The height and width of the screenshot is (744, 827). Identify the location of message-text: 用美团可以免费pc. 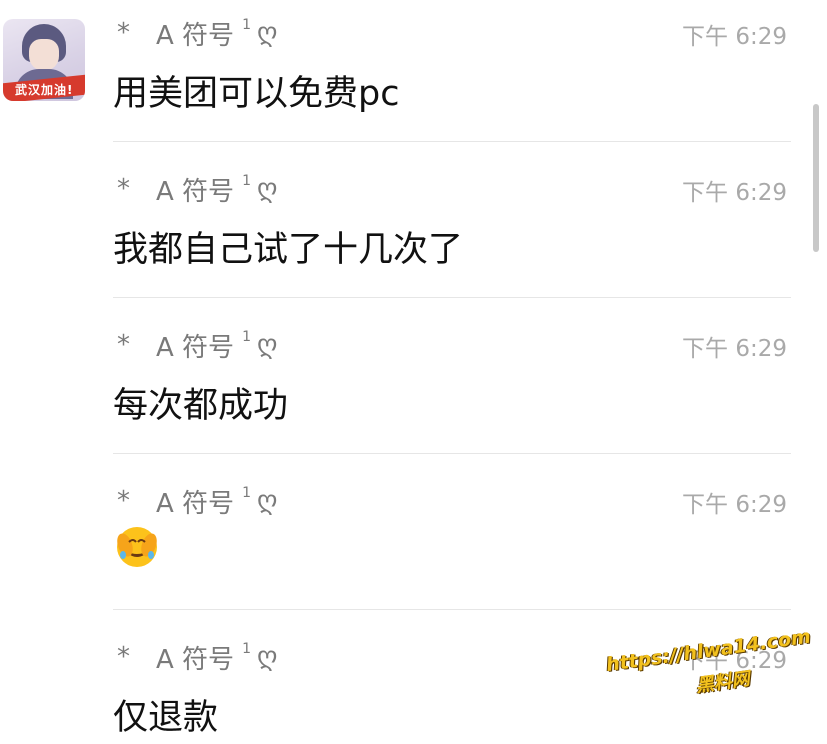
(256, 90).